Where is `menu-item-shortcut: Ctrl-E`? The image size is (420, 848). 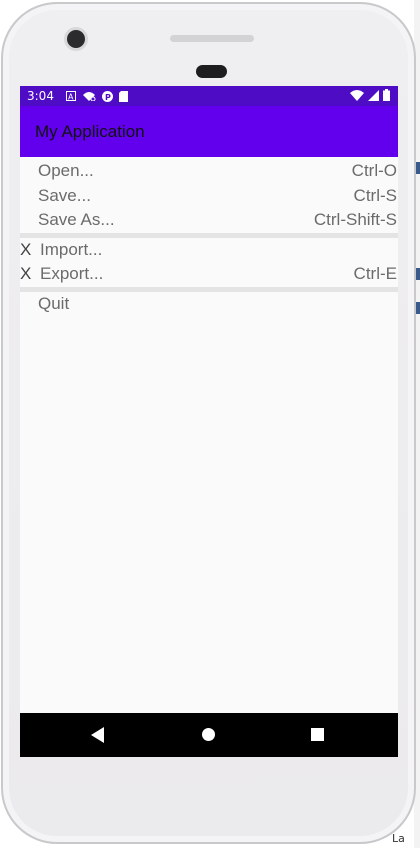 menu-item-shortcut: Ctrl-E is located at coordinates (375, 274).